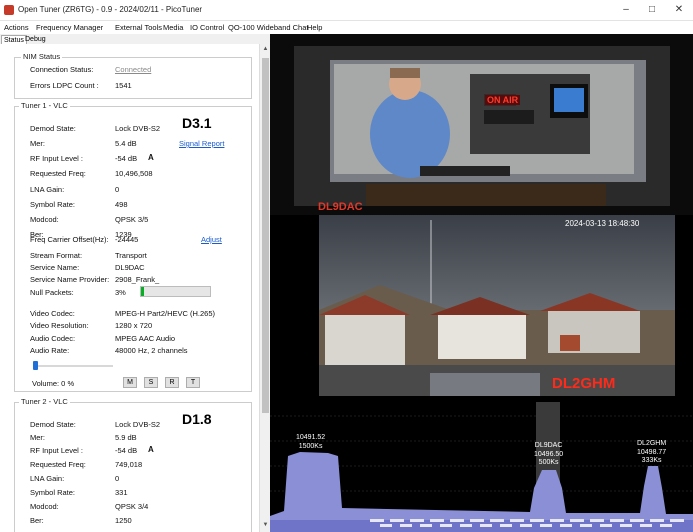  Describe the element at coordinates (47, 189) in the screenshot. I see `t1-lna-label: LNA Gain:` at that location.